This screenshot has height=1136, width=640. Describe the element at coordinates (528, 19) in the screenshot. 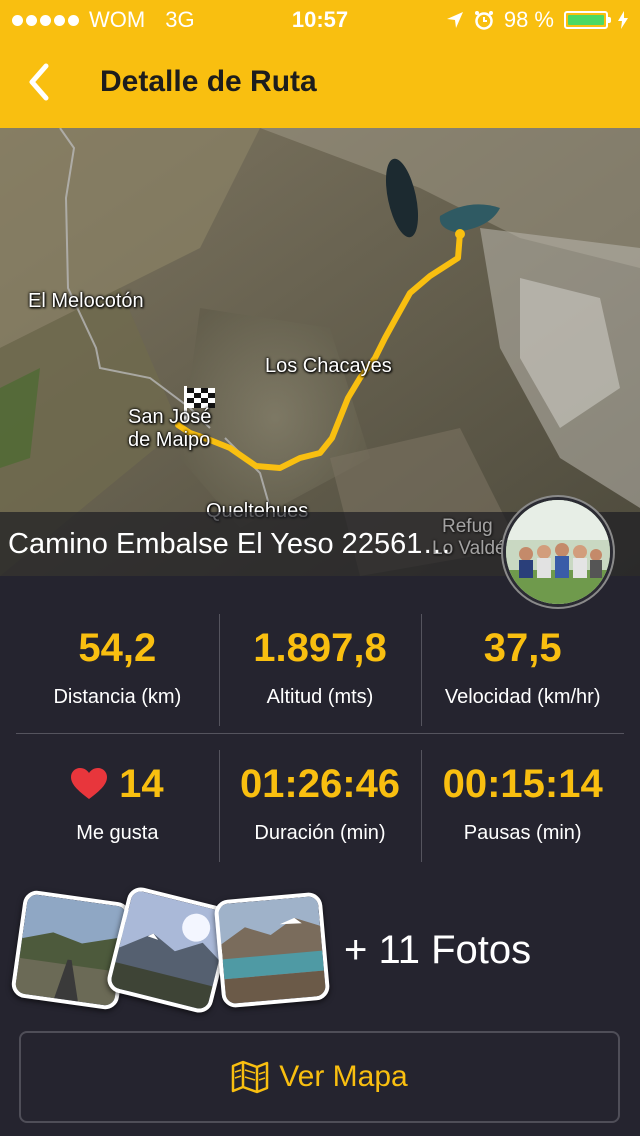

I see `battery-percent: 98 %` at that location.